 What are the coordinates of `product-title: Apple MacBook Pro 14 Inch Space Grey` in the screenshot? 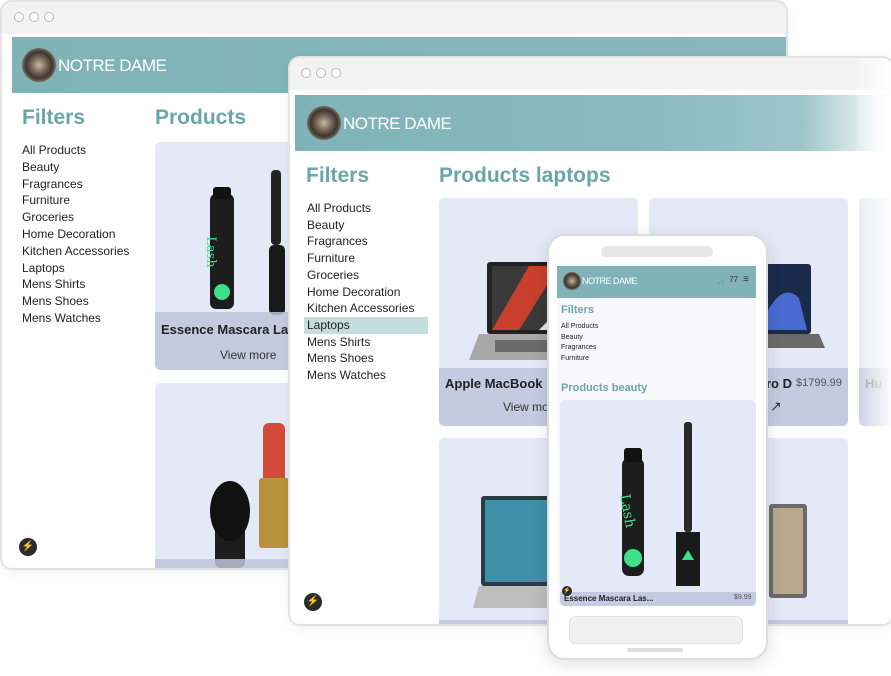 It's located at (498, 383).